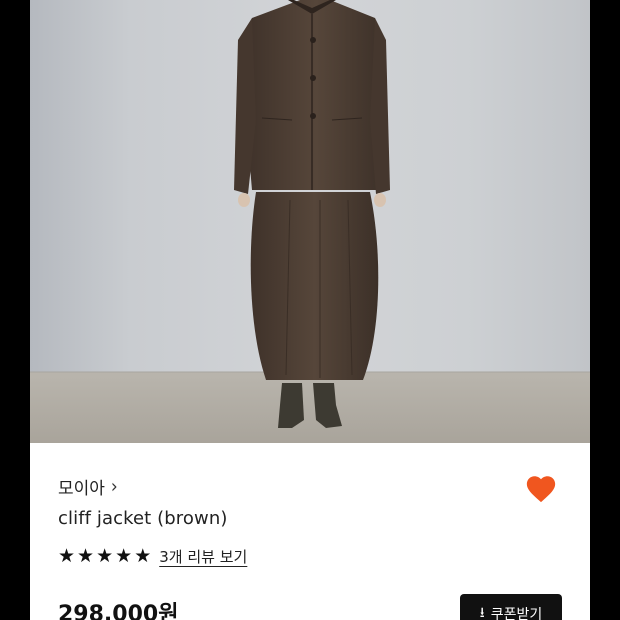  I want to click on brand-link: 모이아 ›, so click(88, 487).